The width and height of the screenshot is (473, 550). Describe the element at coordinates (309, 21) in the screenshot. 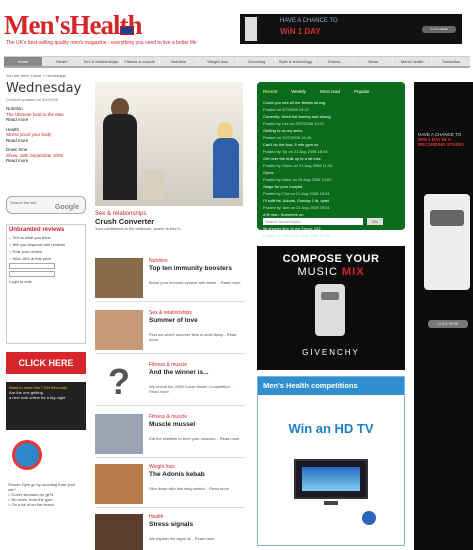

I see `top-ad-line1: HAVE A CHANCE TO` at that location.